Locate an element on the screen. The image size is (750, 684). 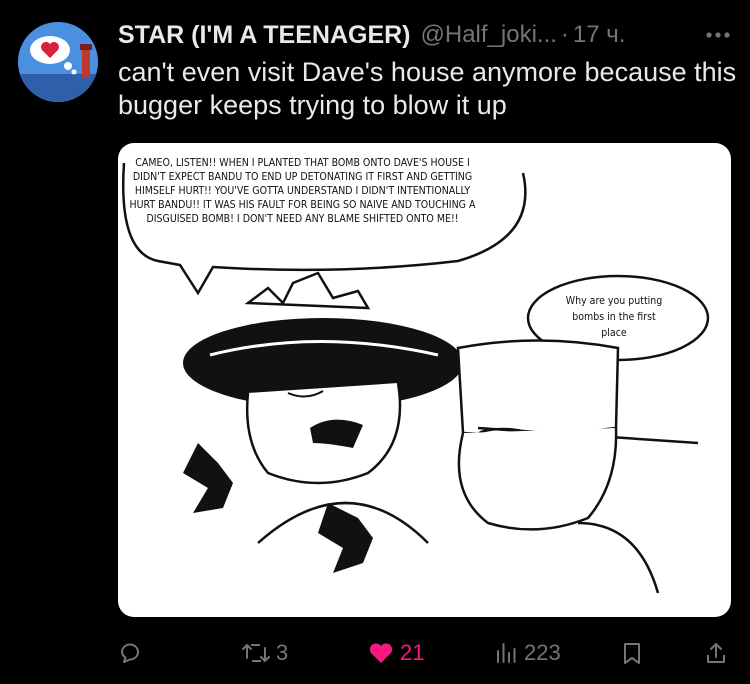
bookmark-icon is located at coordinates (632, 653).